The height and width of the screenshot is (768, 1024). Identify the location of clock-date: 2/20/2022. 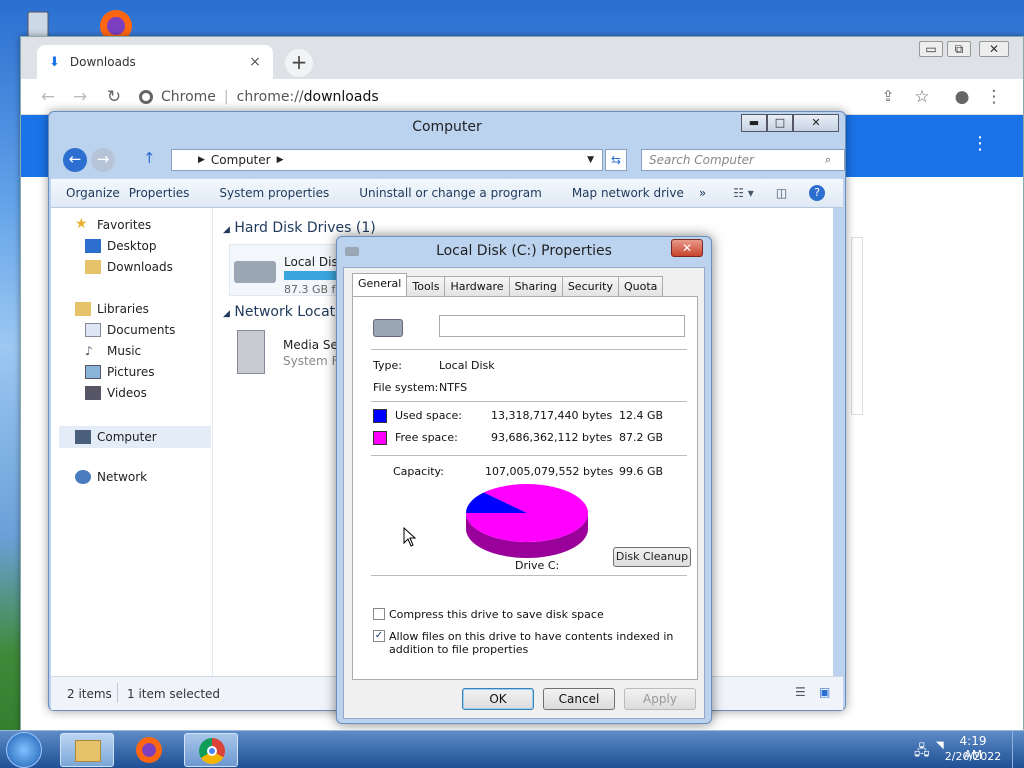
(973, 756).